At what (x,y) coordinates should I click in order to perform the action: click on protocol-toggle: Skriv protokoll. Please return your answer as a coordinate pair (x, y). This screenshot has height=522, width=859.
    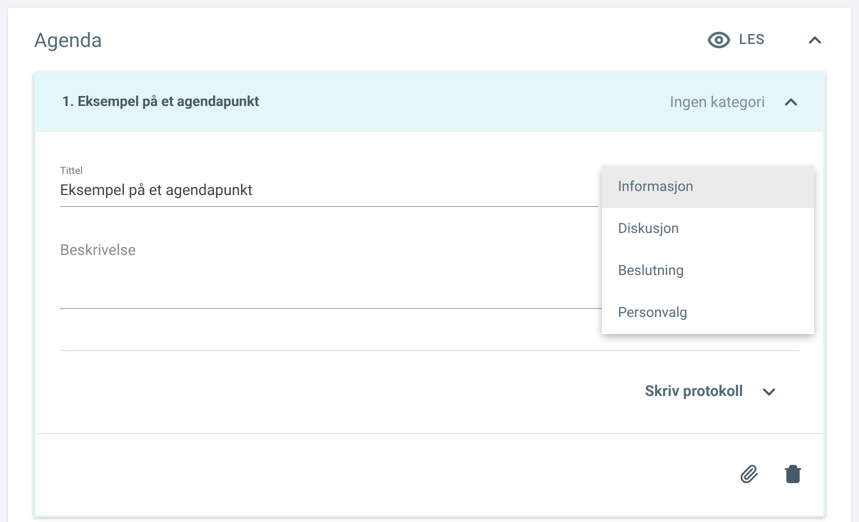
    Looking at the image, I should click on (712, 391).